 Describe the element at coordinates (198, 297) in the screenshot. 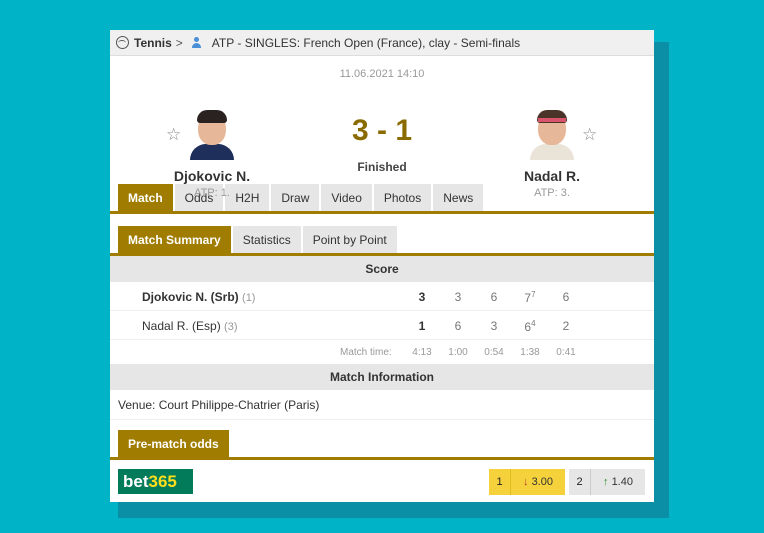

I see `score-row-player: Djokovic N. (Srb) (1)` at that location.